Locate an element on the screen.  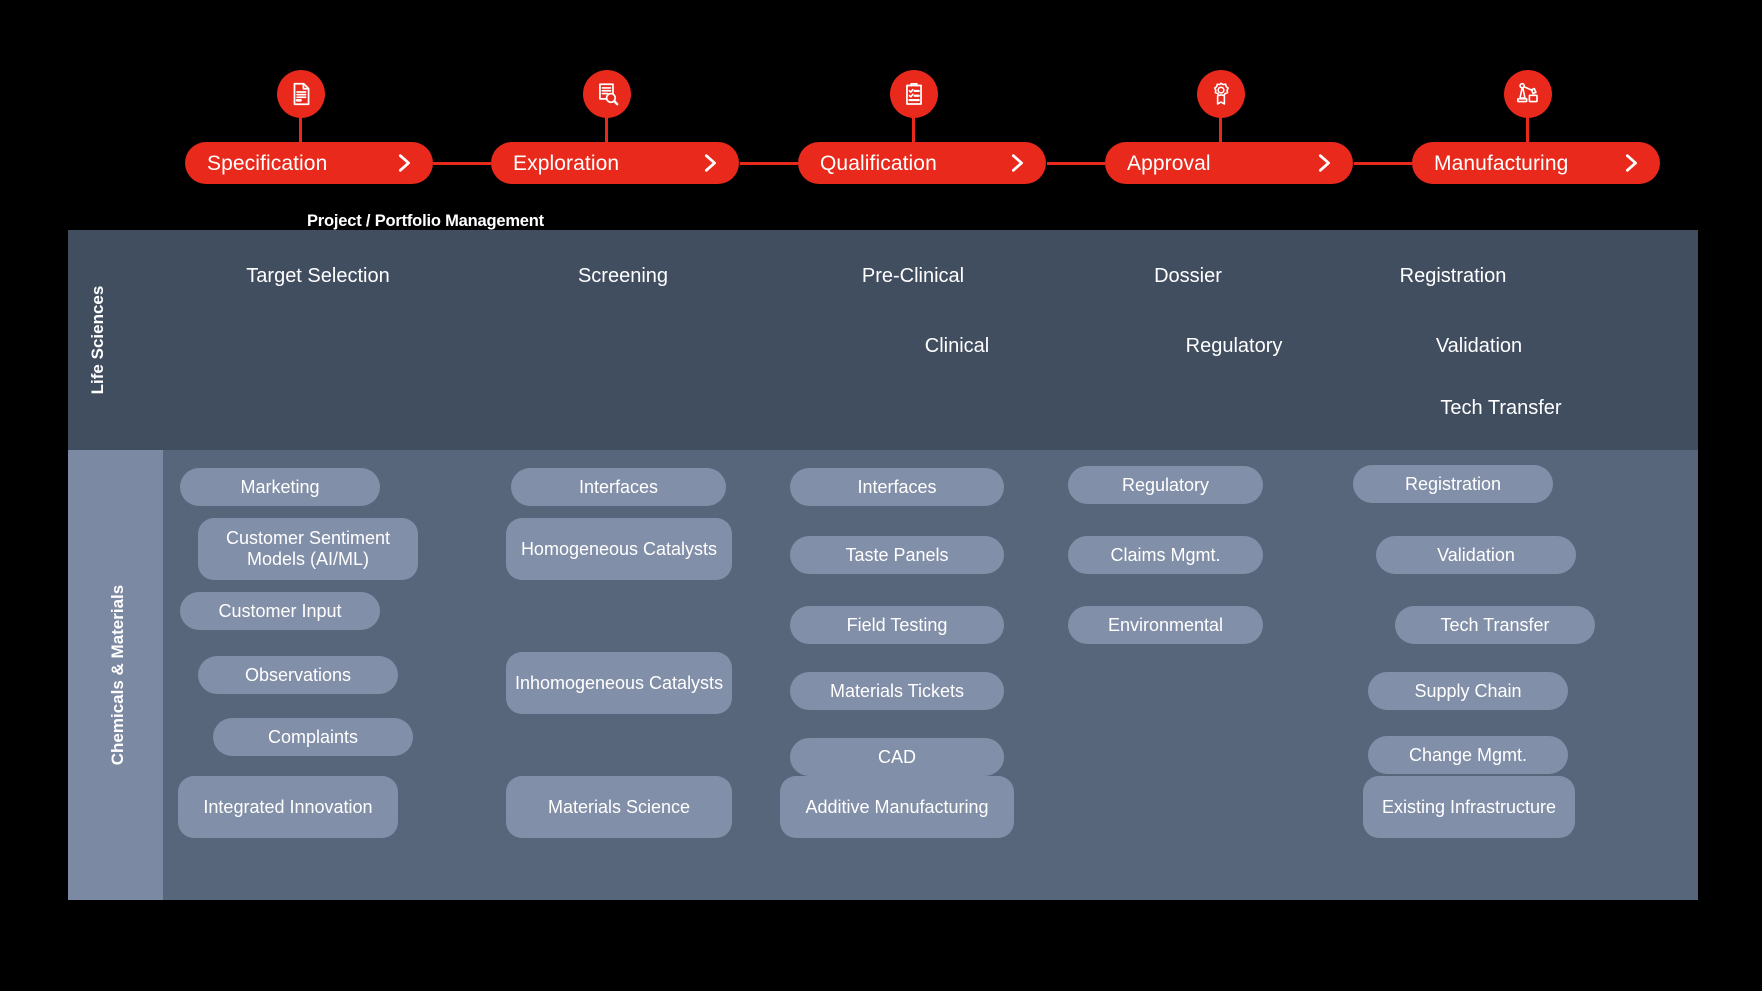
capability-pill: Tech Transfer is located at coordinates (1495, 625).